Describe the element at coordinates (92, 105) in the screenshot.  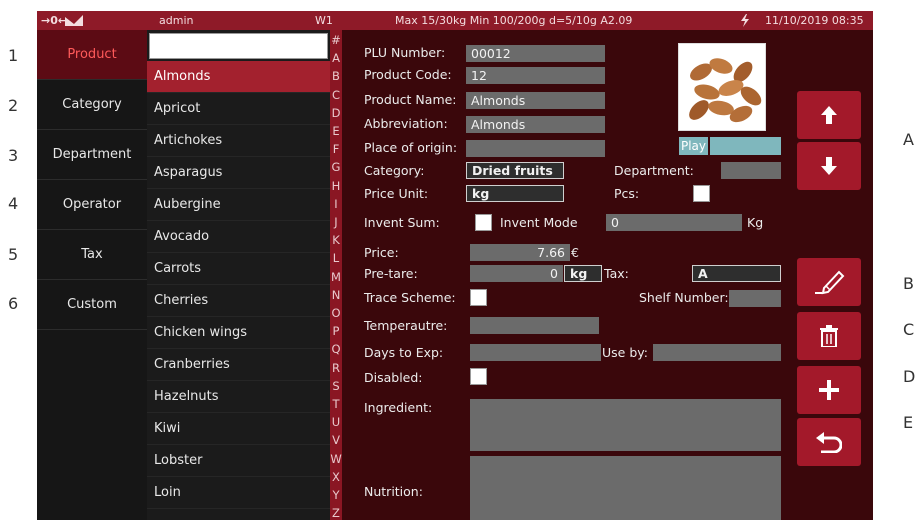
I see `nav-item-category: Category` at that location.